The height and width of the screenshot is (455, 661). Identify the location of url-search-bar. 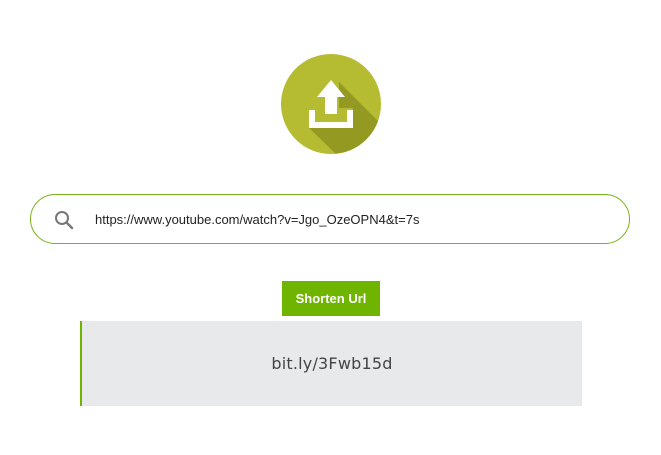
(330, 219).